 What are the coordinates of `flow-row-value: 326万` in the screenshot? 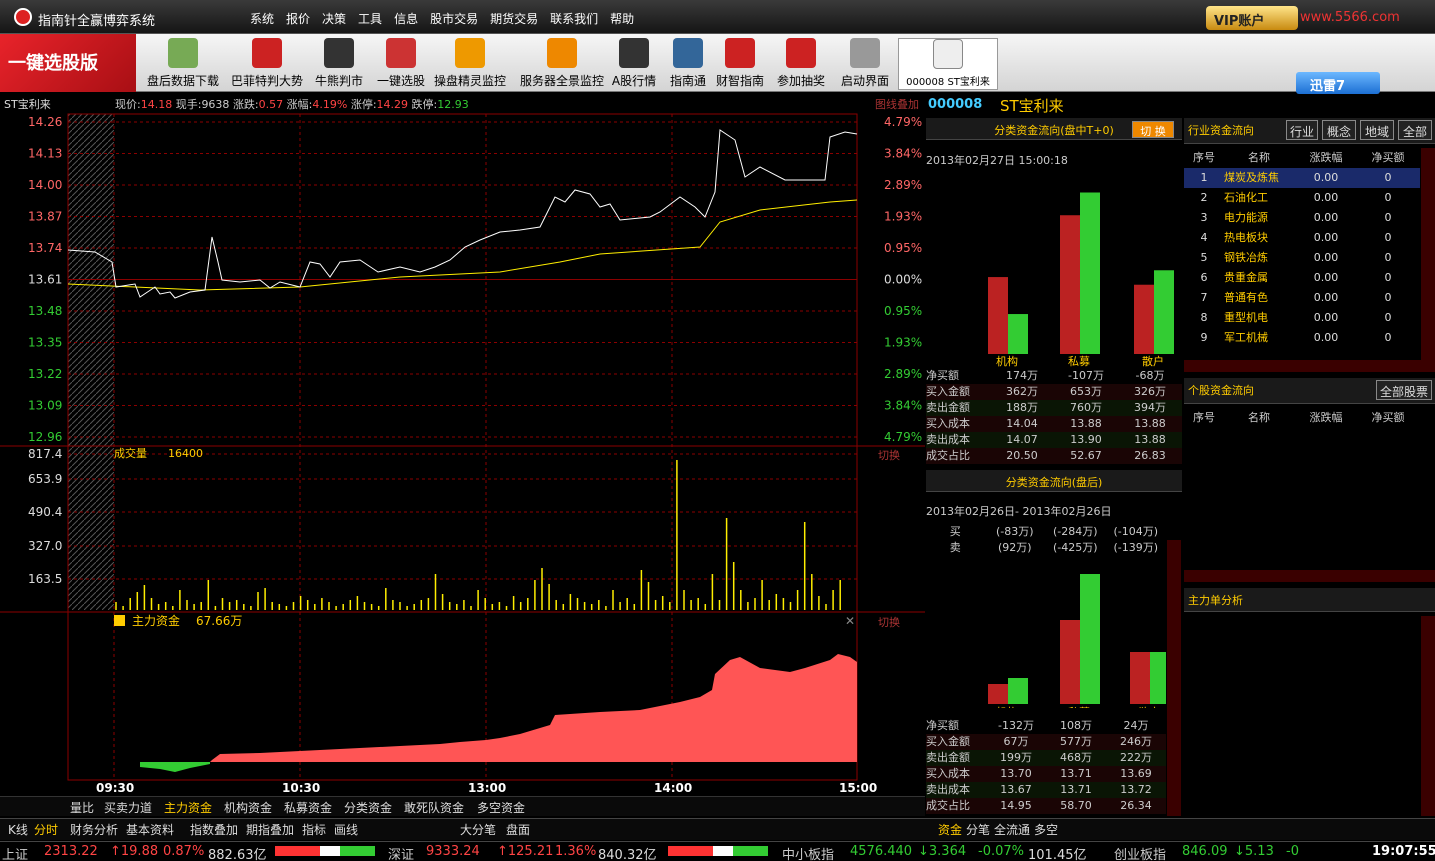 It's located at (1150, 391).